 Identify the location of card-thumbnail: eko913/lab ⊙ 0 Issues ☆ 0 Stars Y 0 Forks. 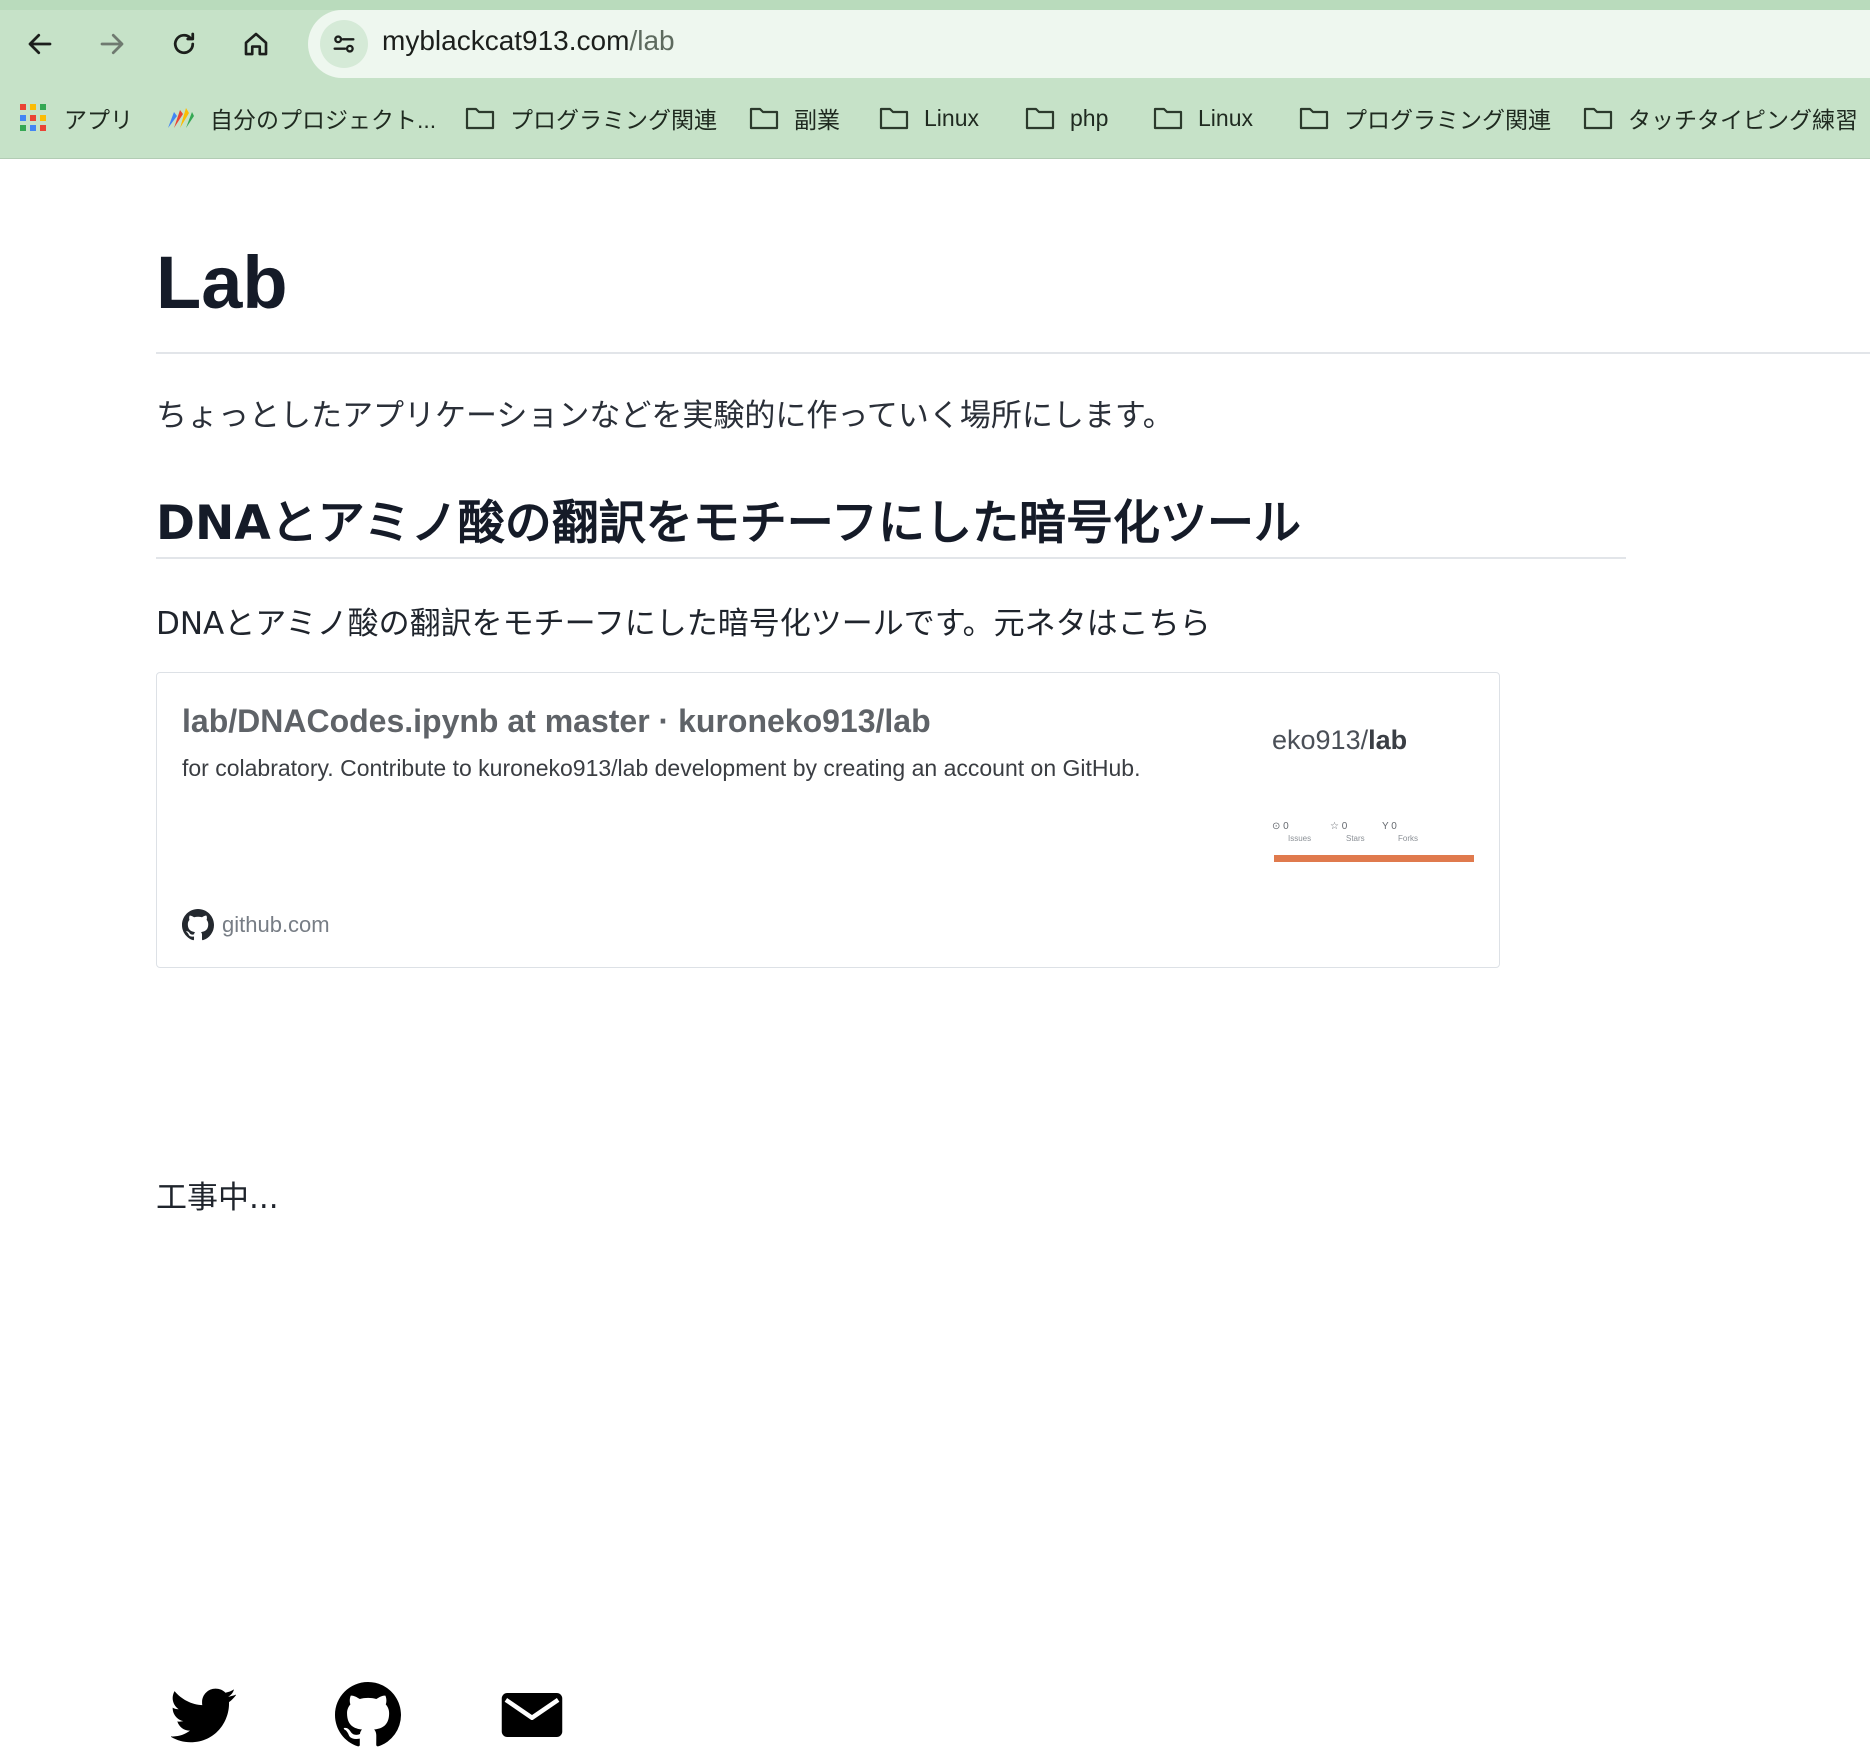
(1374, 801).